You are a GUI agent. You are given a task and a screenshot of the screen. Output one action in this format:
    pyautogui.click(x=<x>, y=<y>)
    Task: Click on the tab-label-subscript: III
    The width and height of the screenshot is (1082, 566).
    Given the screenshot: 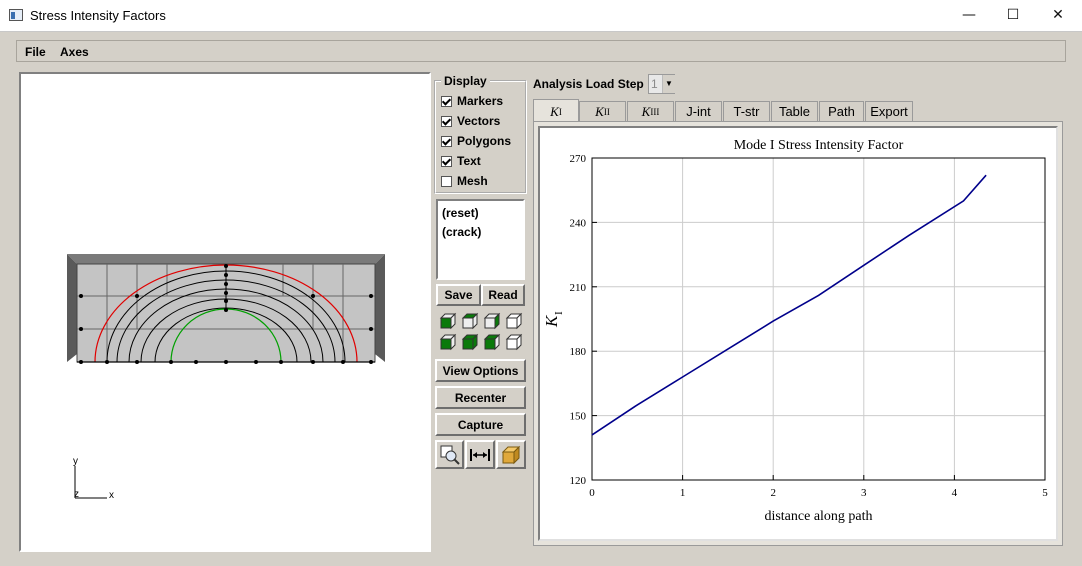 What is the action you would take?
    pyautogui.click(x=655, y=111)
    